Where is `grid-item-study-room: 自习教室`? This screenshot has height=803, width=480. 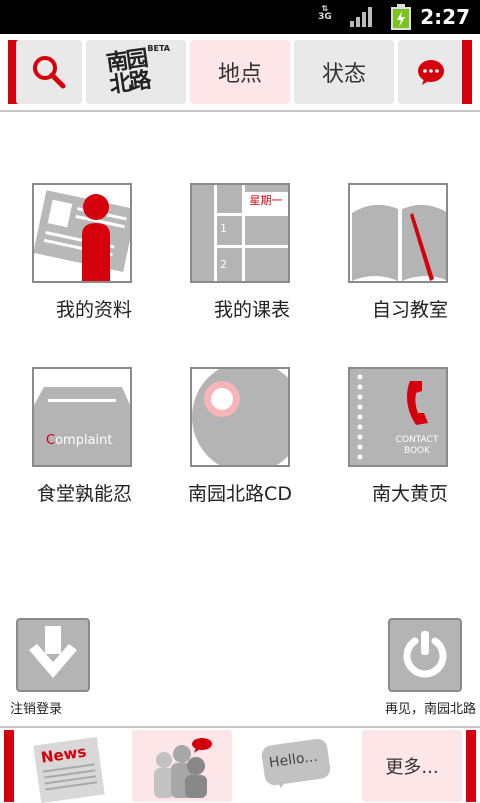
grid-item-study-room: 自习教室 is located at coordinates (398, 252).